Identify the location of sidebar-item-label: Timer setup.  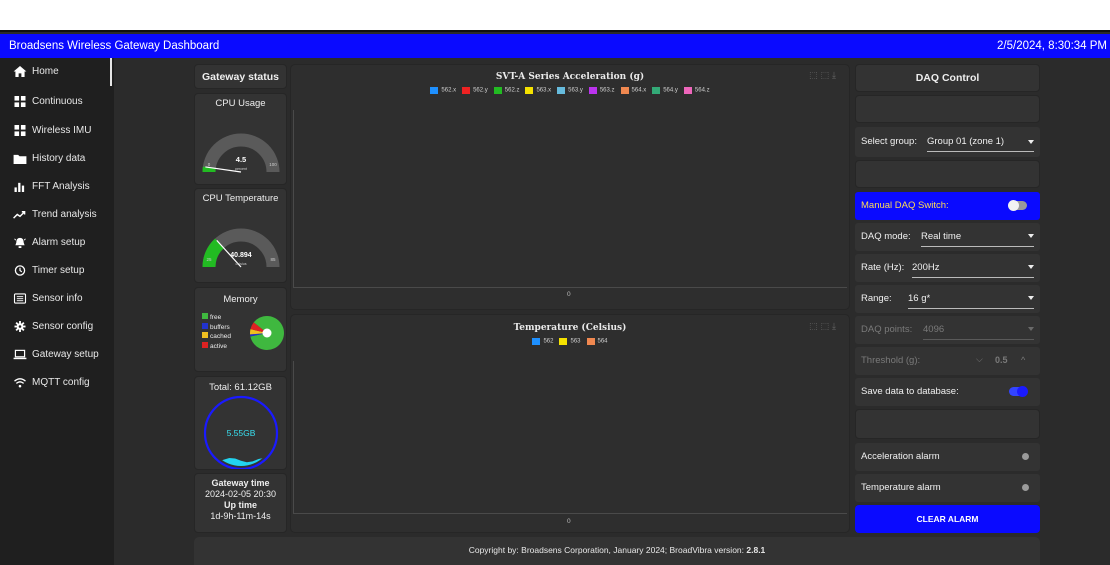
(58, 270).